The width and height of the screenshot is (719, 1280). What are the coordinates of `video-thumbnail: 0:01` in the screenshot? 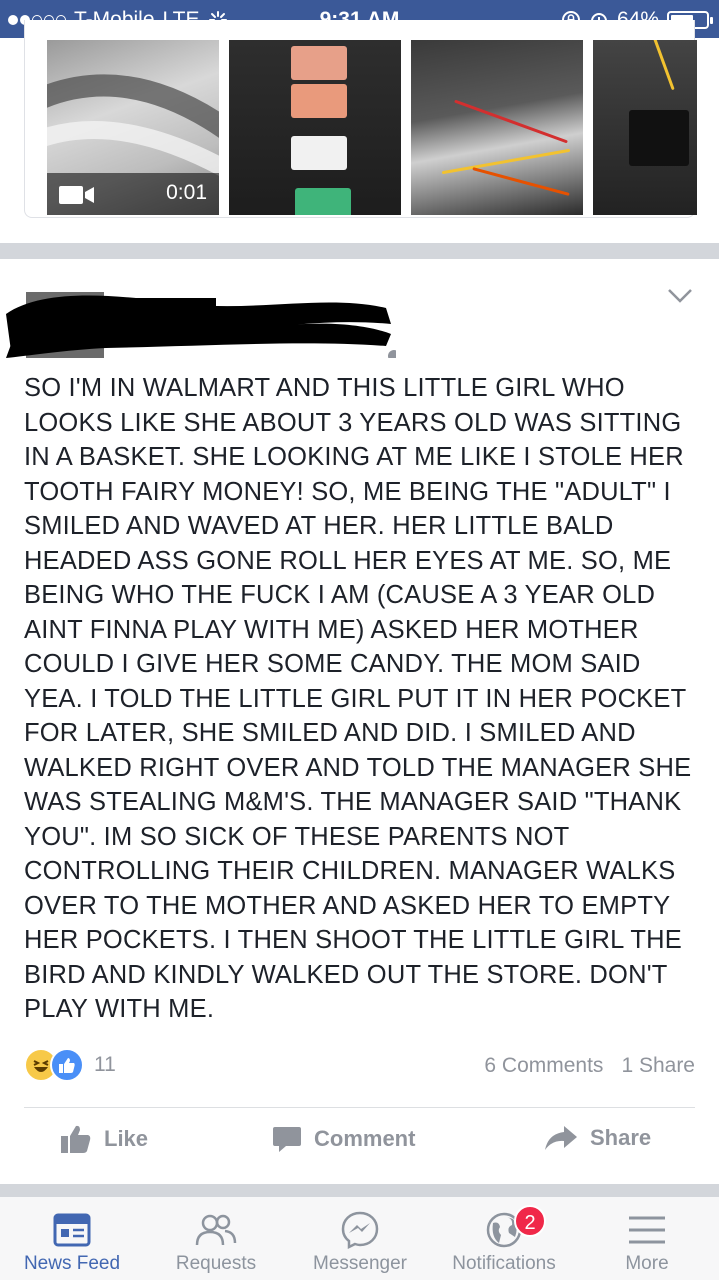 It's located at (133, 127).